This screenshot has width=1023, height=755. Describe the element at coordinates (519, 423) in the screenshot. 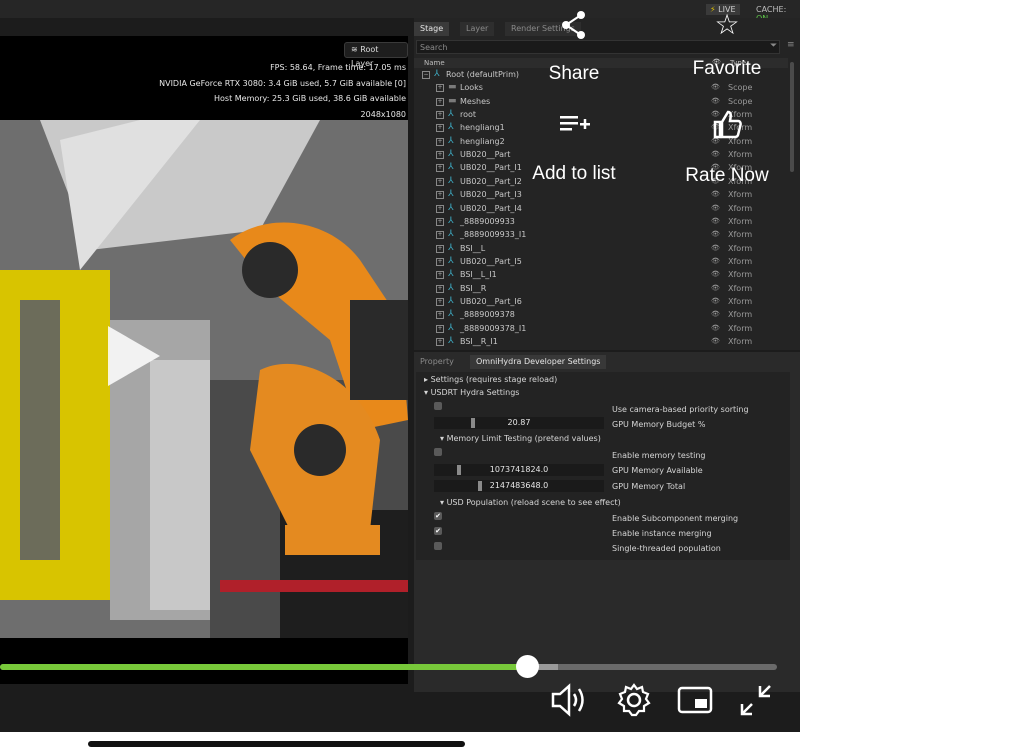

I see `gpu-budget-slider: 20.87` at that location.